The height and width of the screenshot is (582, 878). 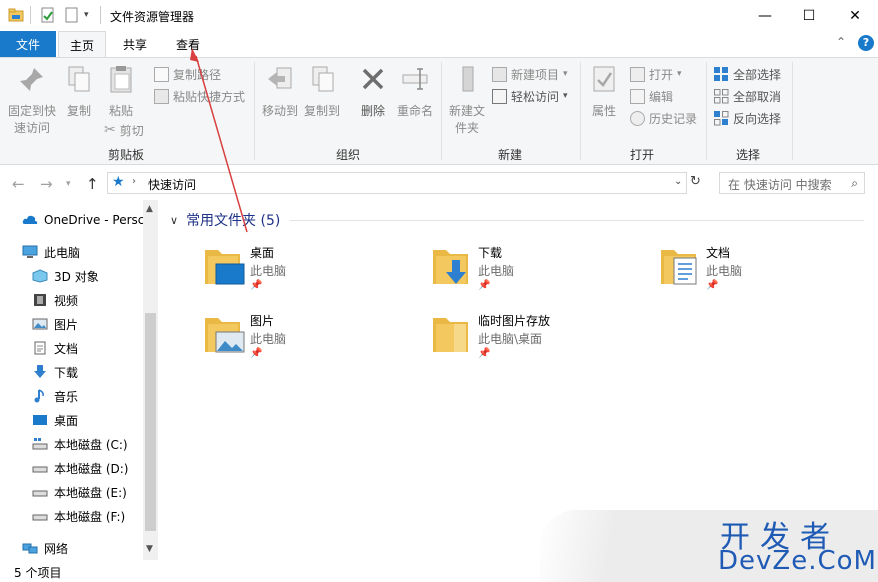 I want to click on nav-item-drive-f: 本地磁盘 (F:), so click(x=78, y=516).